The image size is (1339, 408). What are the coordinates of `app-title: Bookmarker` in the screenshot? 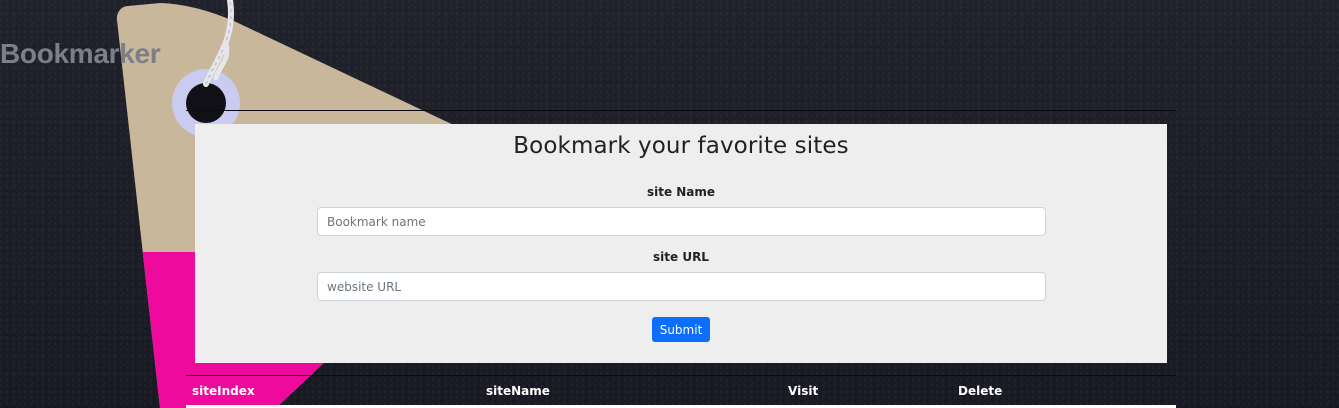 It's located at (80, 53).